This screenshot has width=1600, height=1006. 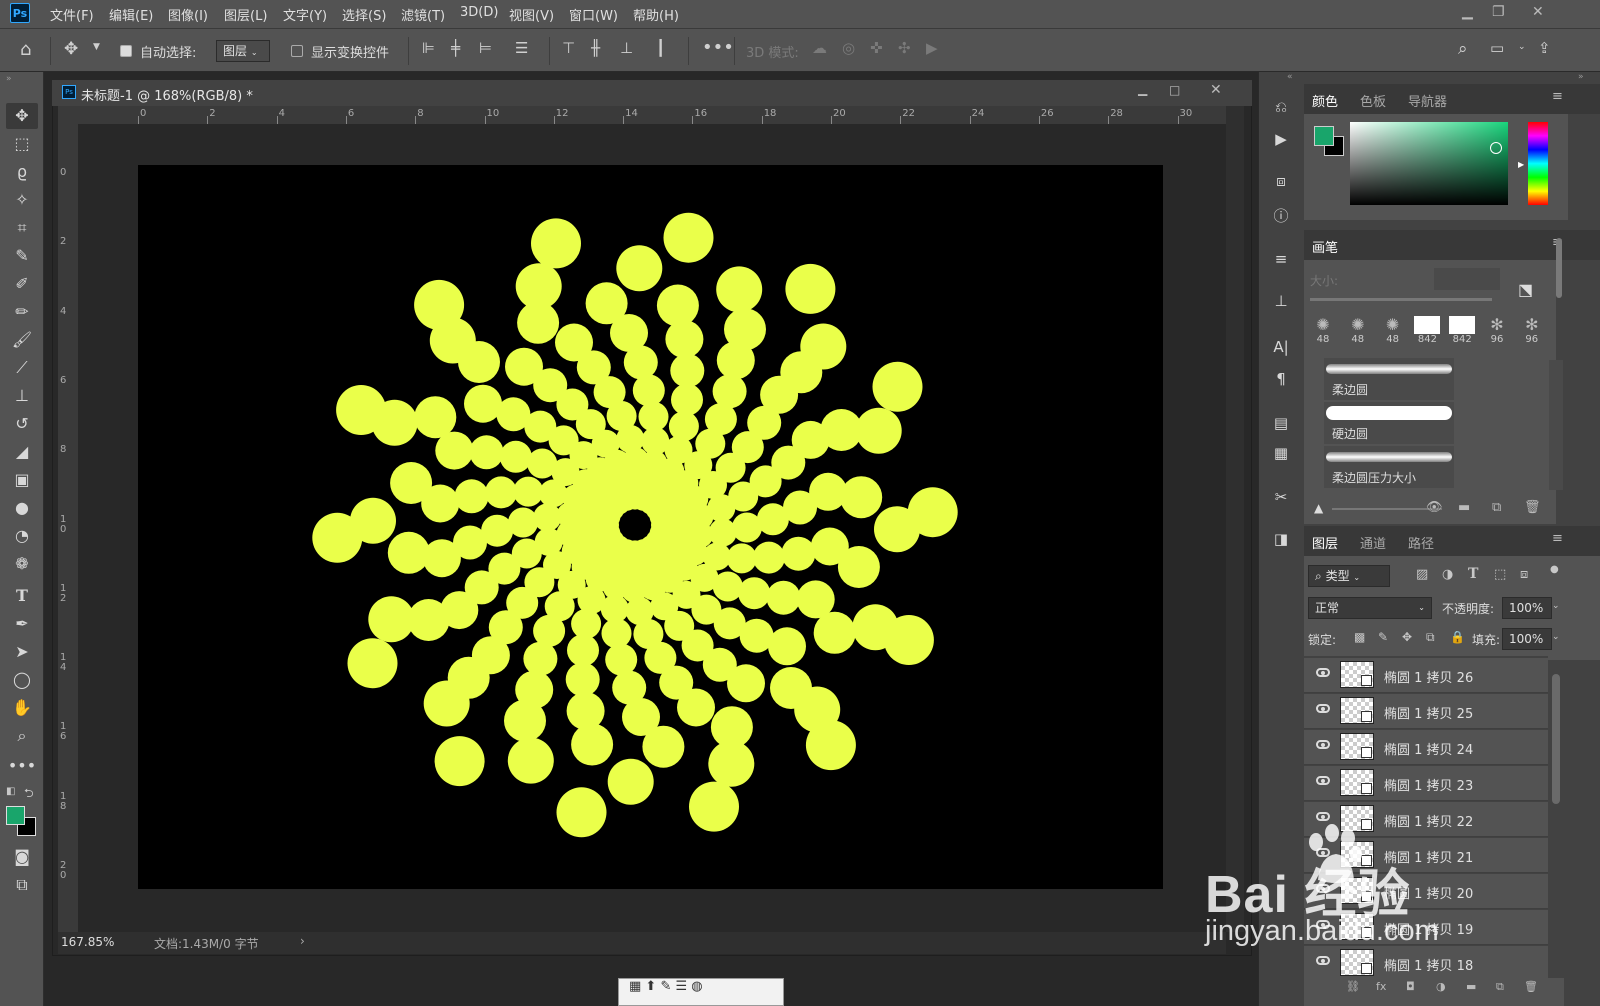 I want to click on menu-item: 3D(D), so click(x=479, y=12).